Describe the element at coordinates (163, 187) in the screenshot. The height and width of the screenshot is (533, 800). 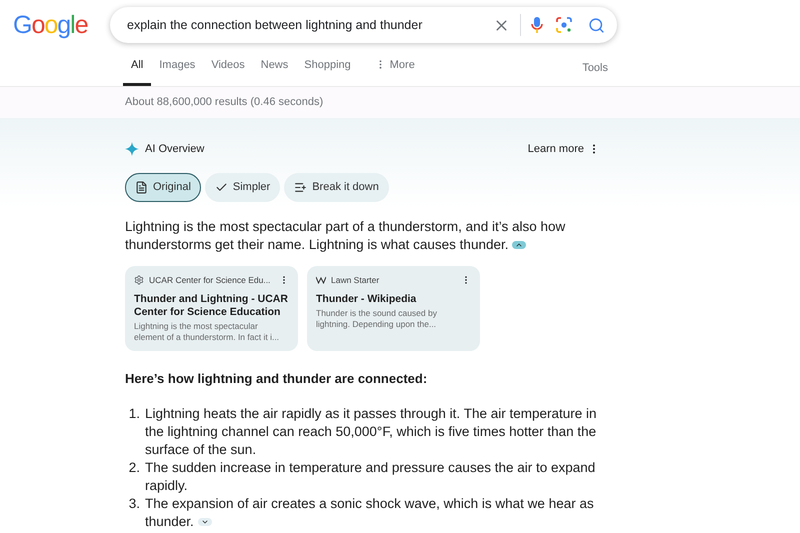
I see `mode-chip: Original` at that location.